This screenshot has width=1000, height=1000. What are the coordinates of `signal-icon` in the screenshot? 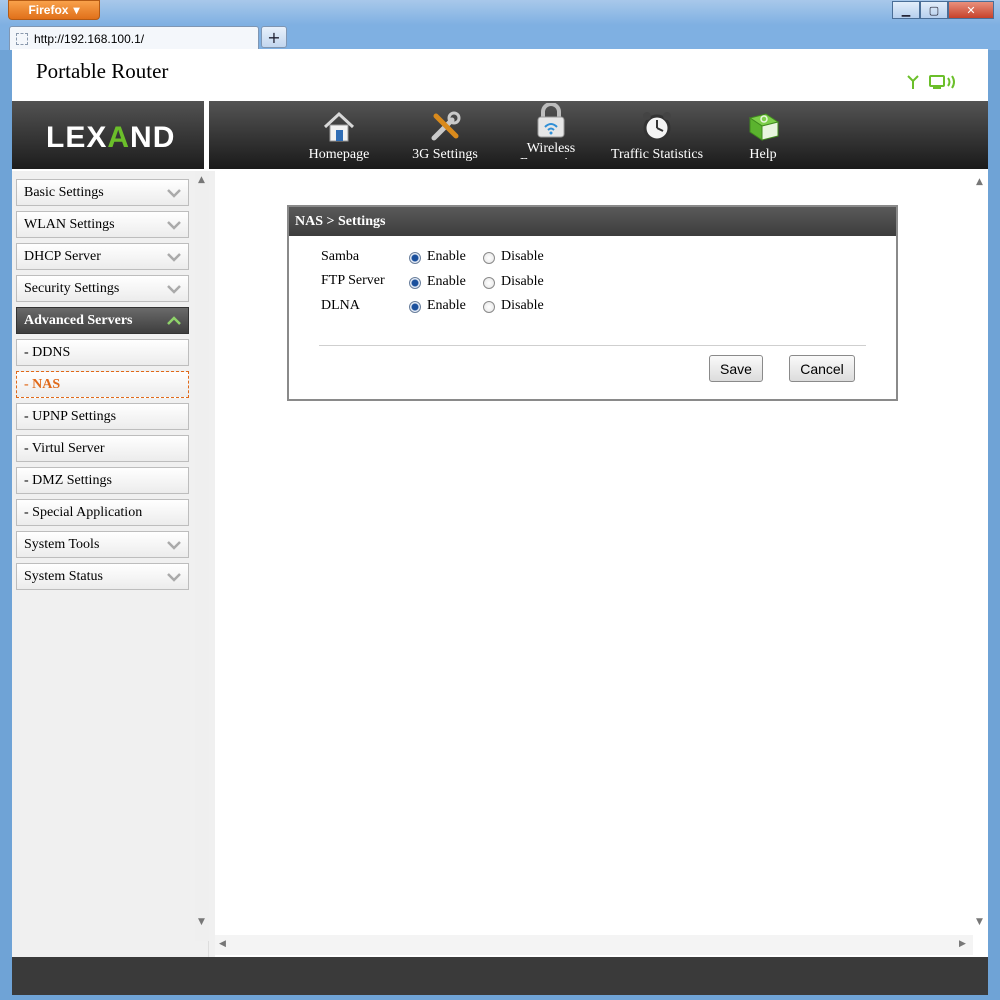 It's located at (913, 82).